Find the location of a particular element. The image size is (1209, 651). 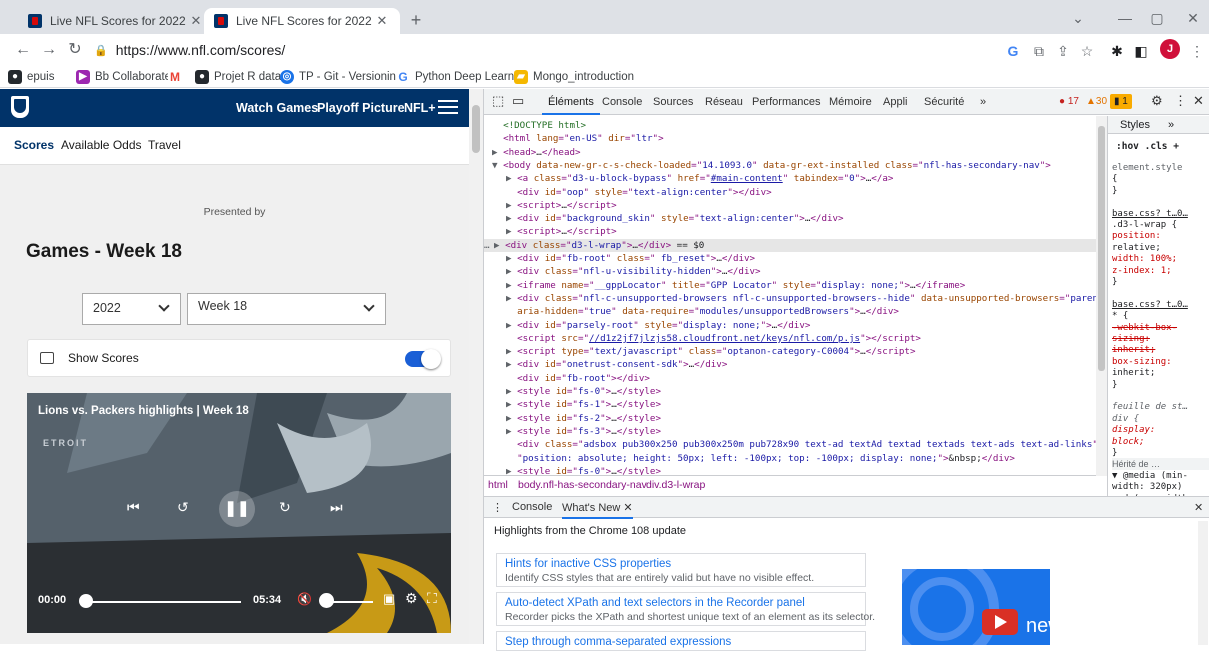

breadcrumb-item: body.nfl-has-secondary-nav is located at coordinates (582, 485).